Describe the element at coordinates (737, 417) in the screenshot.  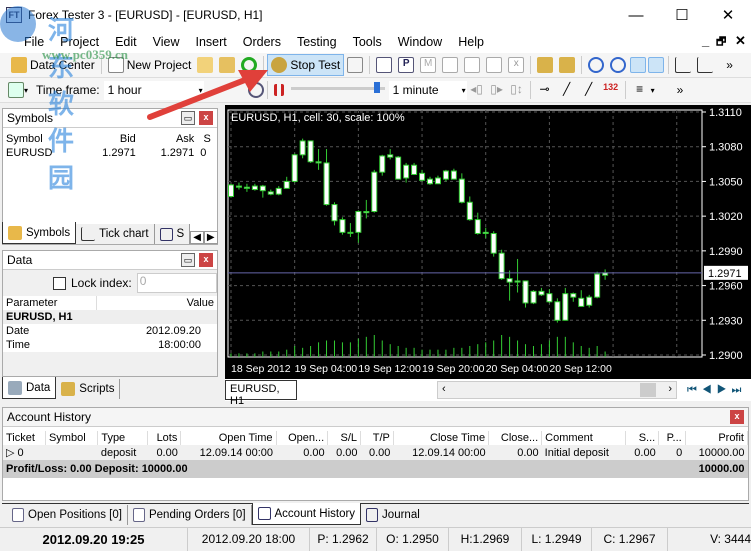
I see `account-history-close-button: x` at that location.